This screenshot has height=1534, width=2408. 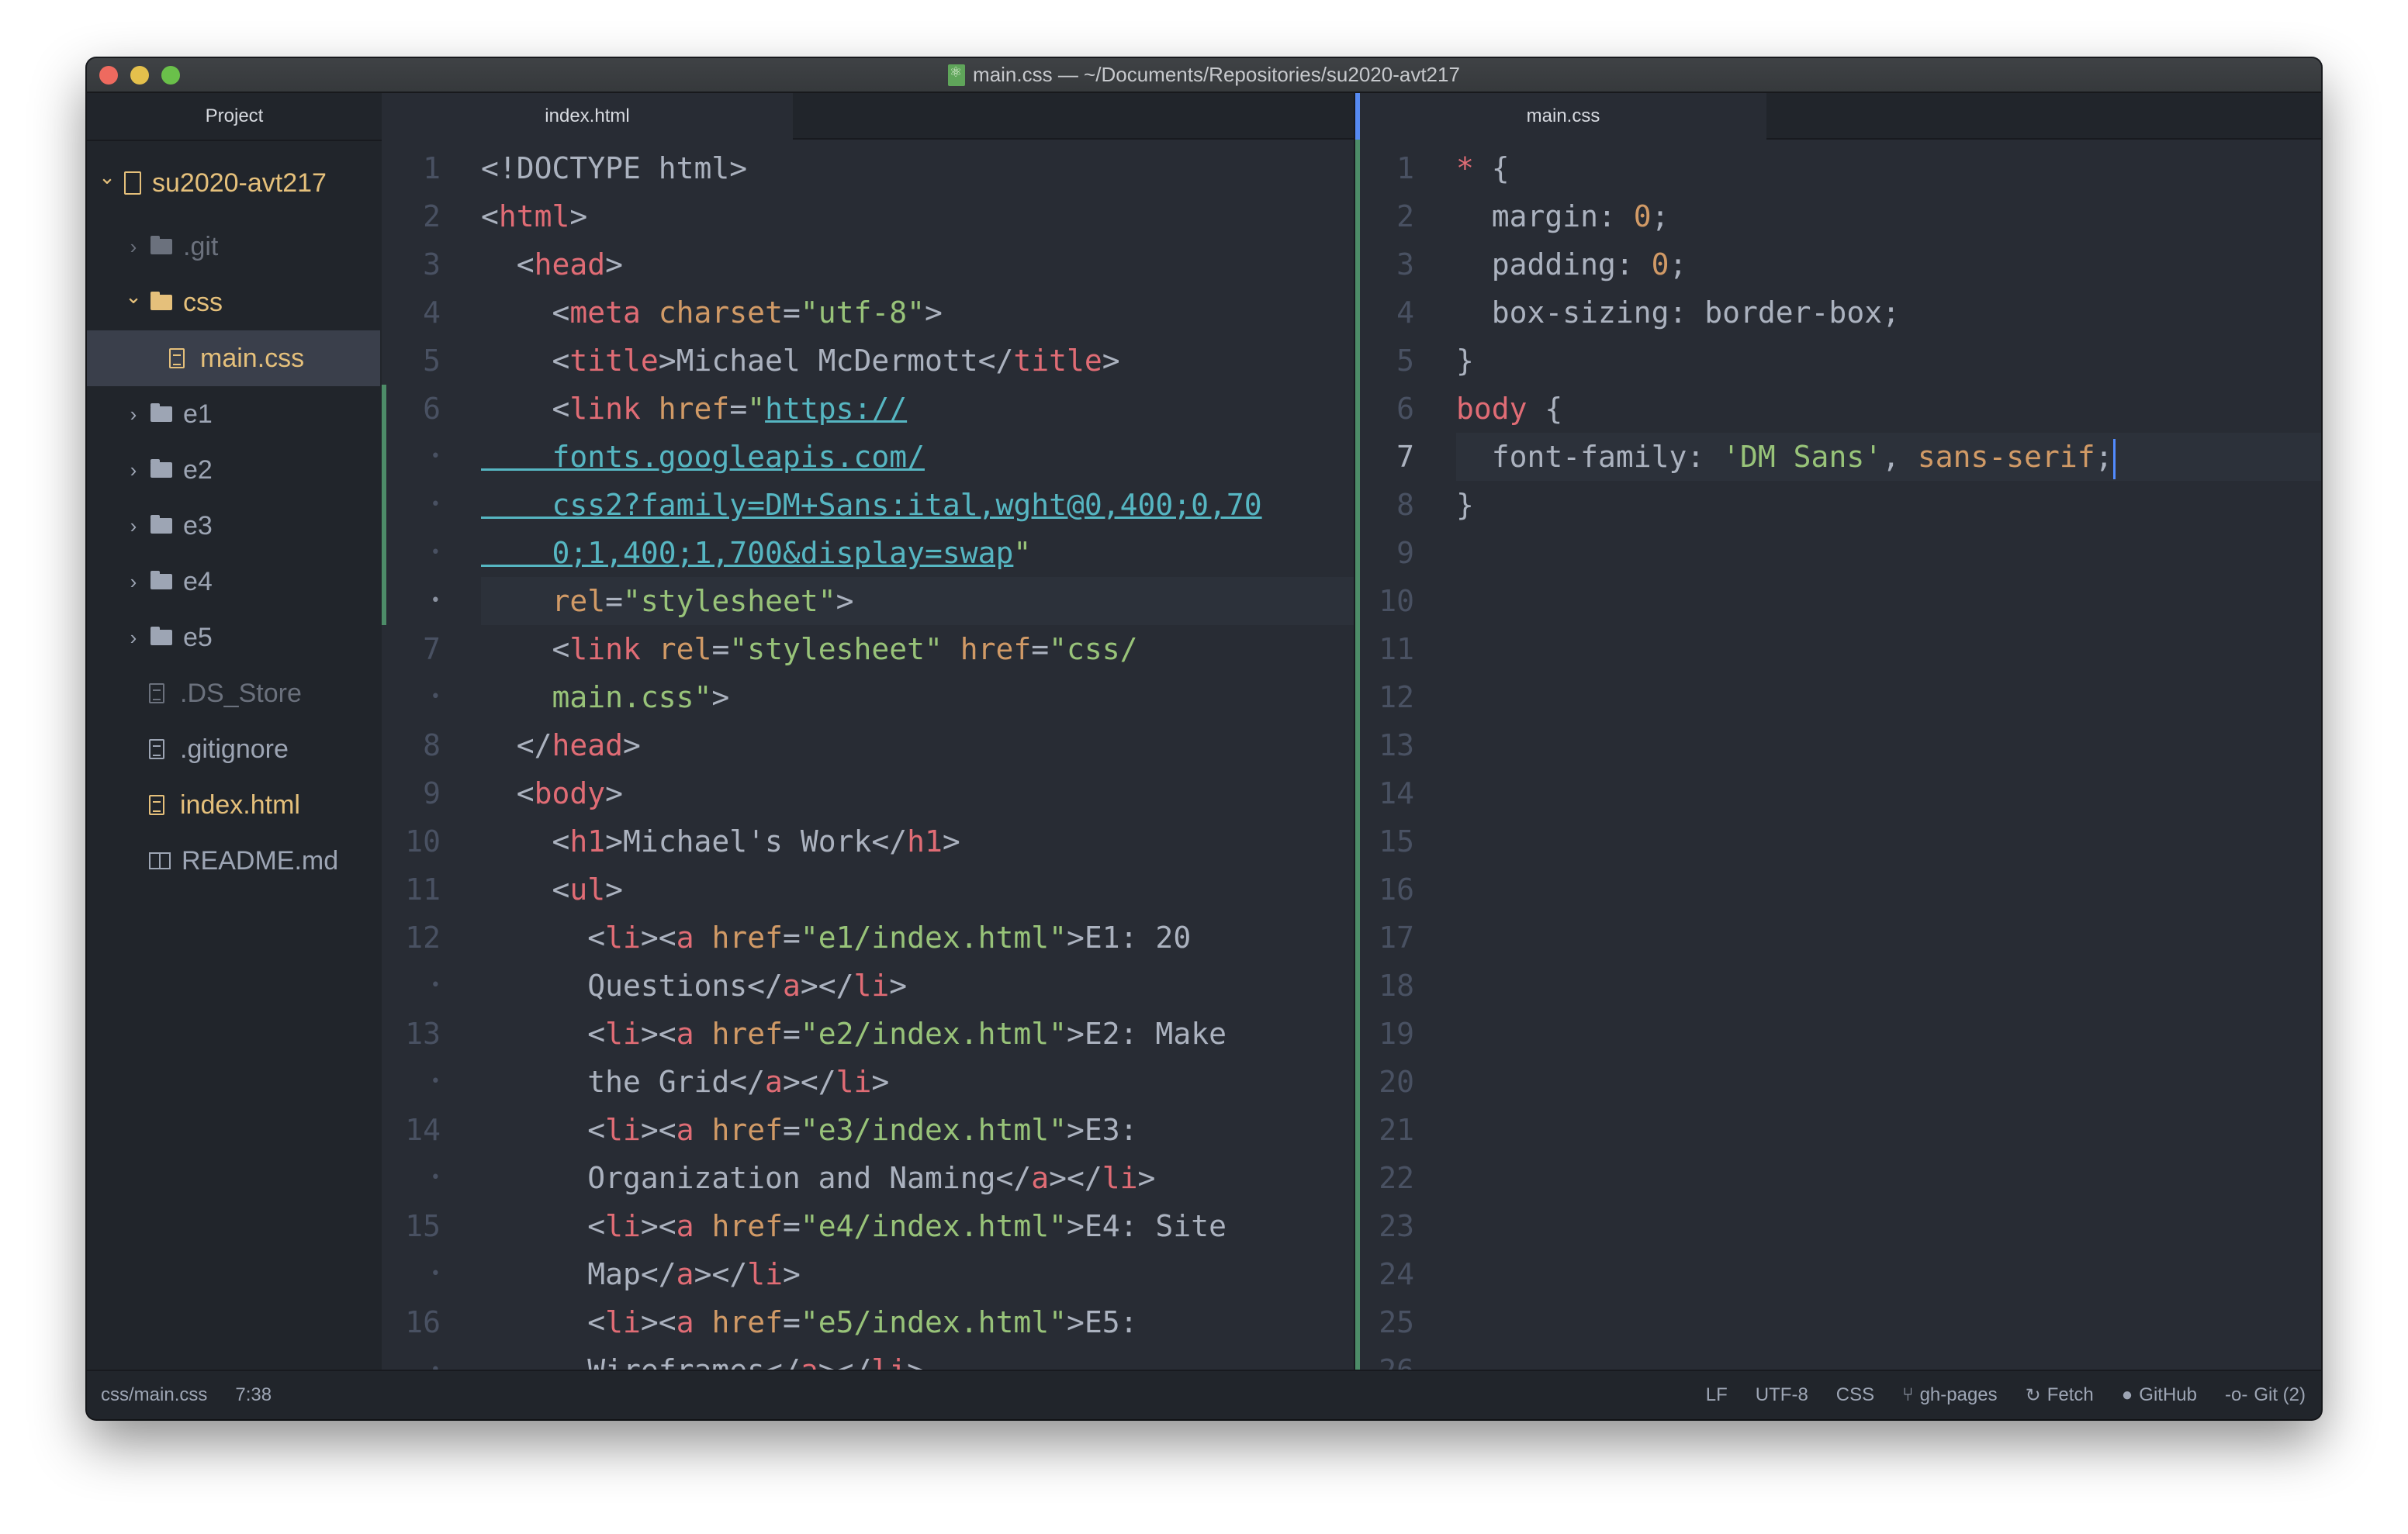 I want to click on line-number: 5, so click(x=432, y=361).